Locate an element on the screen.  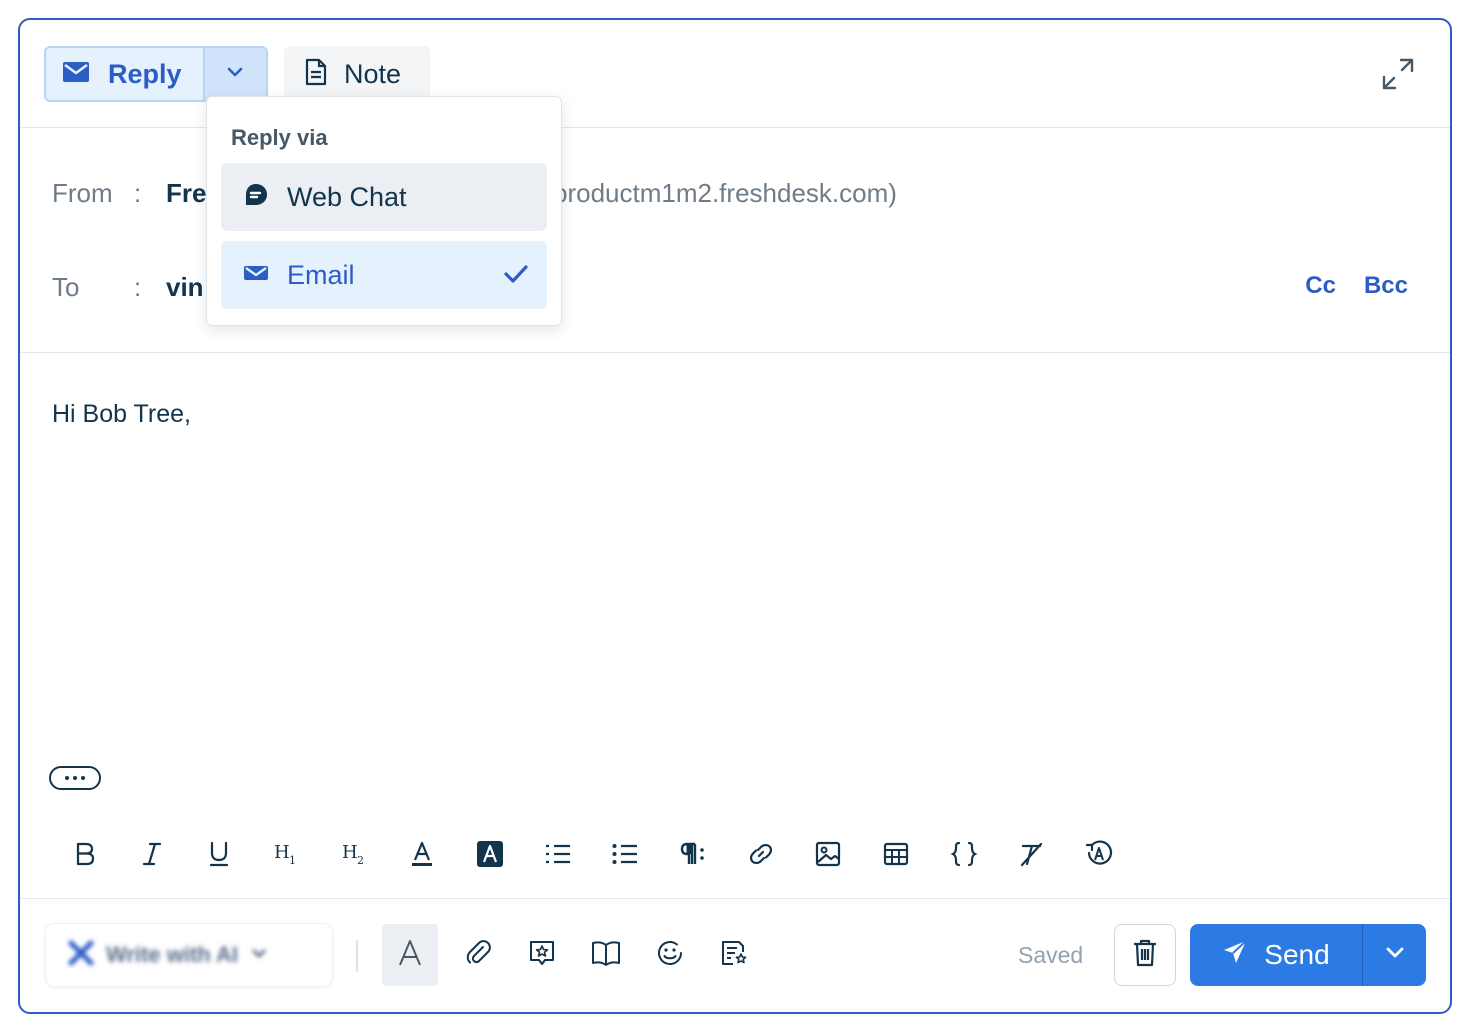
svg-text: 1 is located at coordinates (292, 860).